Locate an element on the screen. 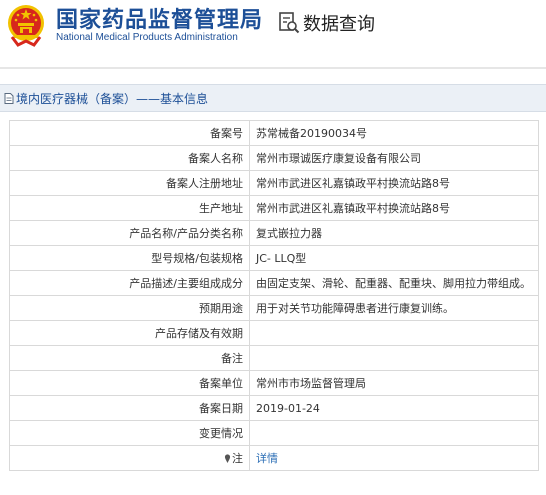 This screenshot has width=546, height=495. field-label: 生产地址 is located at coordinates (129, 208).